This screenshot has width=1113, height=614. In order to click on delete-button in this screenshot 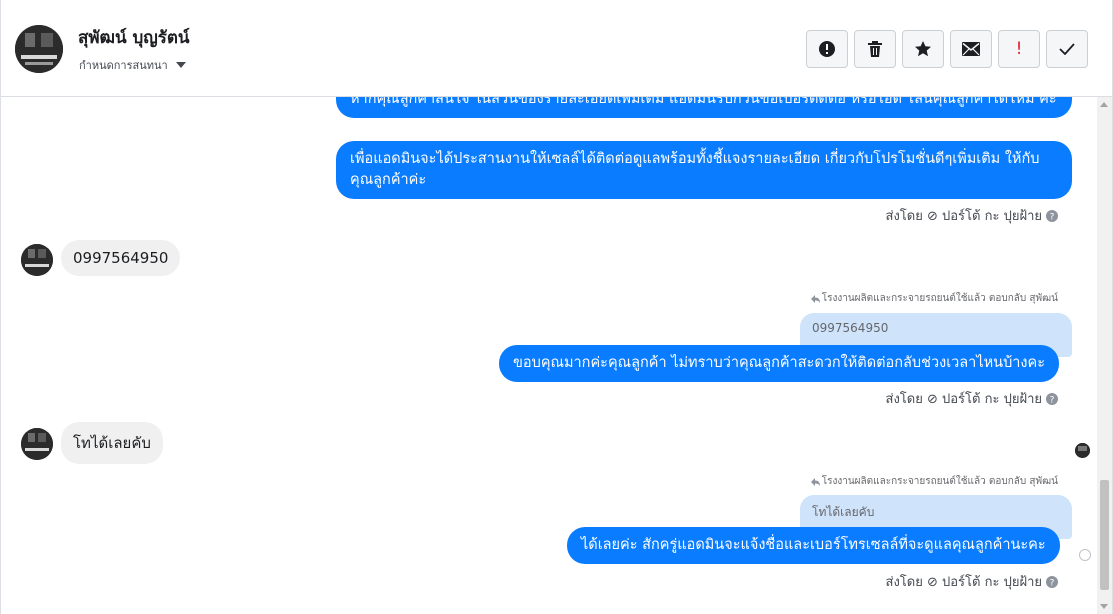, I will do `click(875, 49)`.